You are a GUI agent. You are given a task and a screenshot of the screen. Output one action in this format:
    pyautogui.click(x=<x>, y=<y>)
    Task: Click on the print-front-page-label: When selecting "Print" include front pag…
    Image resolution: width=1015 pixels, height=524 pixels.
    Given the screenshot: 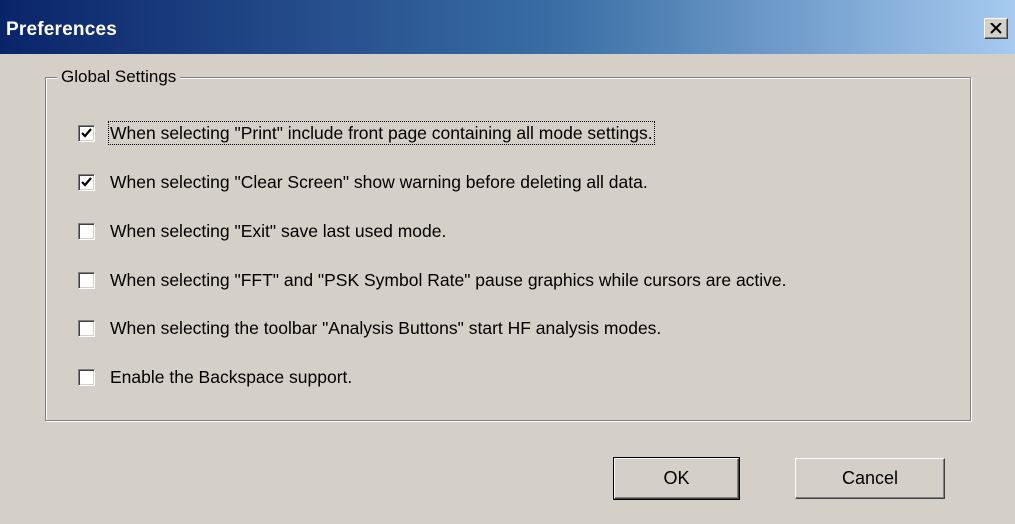 What is the action you would take?
    pyautogui.click(x=381, y=133)
    